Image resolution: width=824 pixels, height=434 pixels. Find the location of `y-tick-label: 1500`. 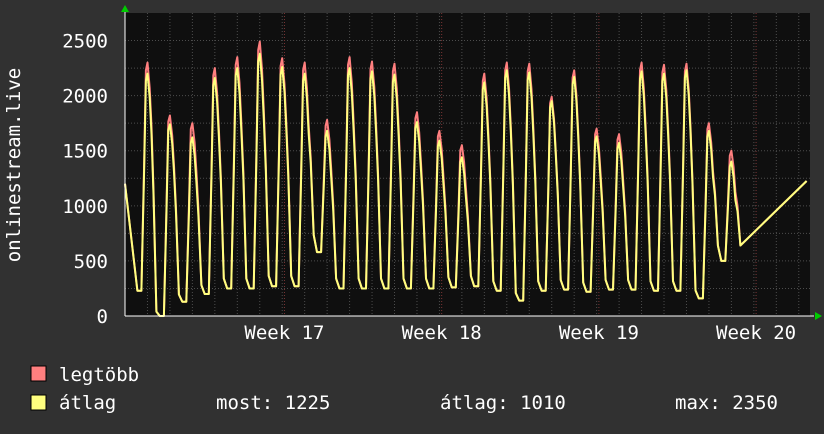

y-tick-label: 1500 is located at coordinates (85, 152).